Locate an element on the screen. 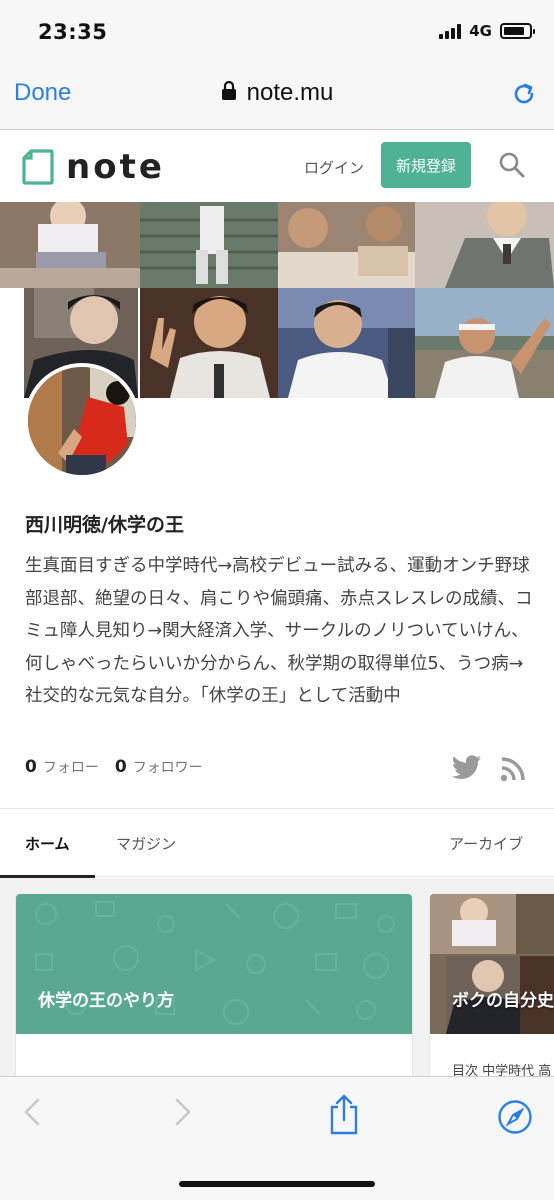  signal-icon is located at coordinates (450, 31).